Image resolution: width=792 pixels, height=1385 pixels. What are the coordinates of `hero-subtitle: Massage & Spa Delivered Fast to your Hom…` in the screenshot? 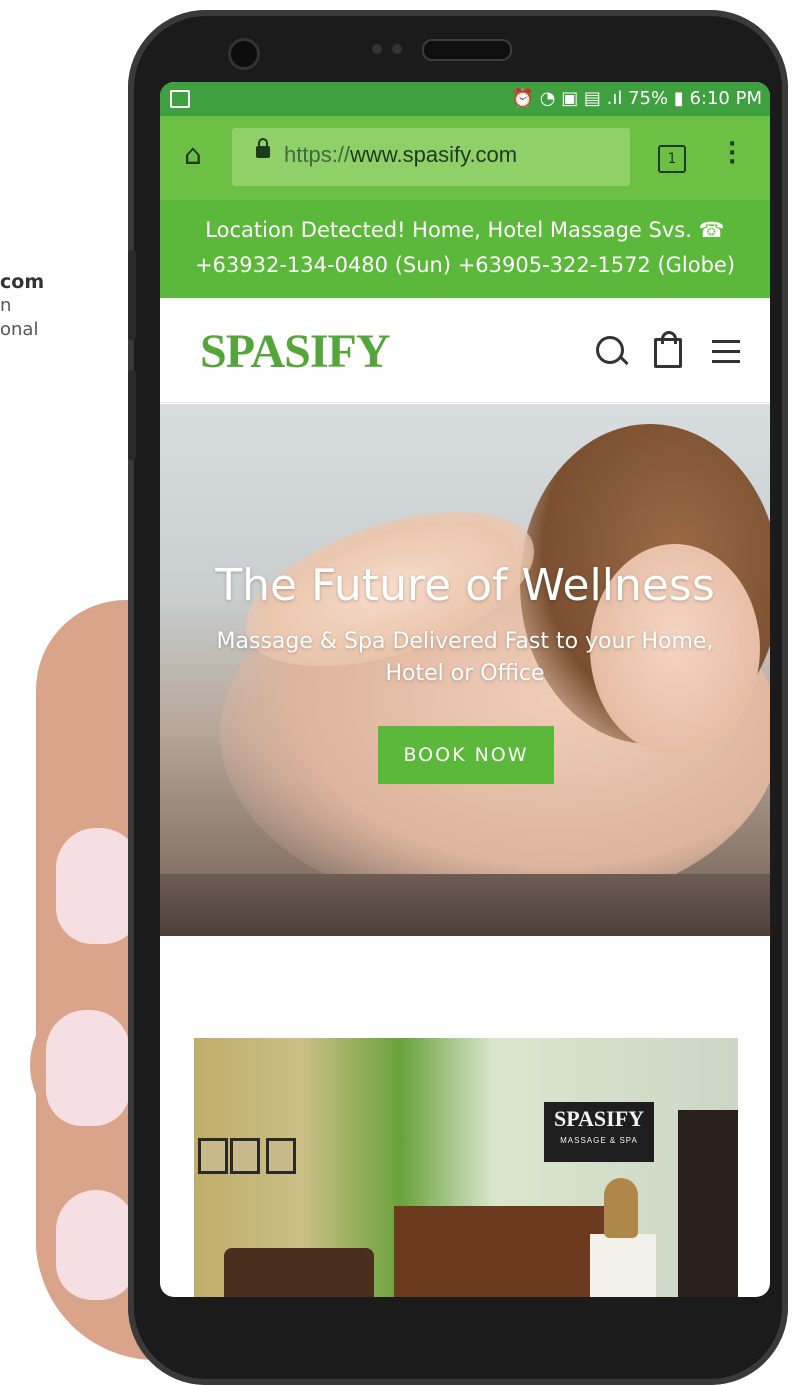 It's located at (465, 658).